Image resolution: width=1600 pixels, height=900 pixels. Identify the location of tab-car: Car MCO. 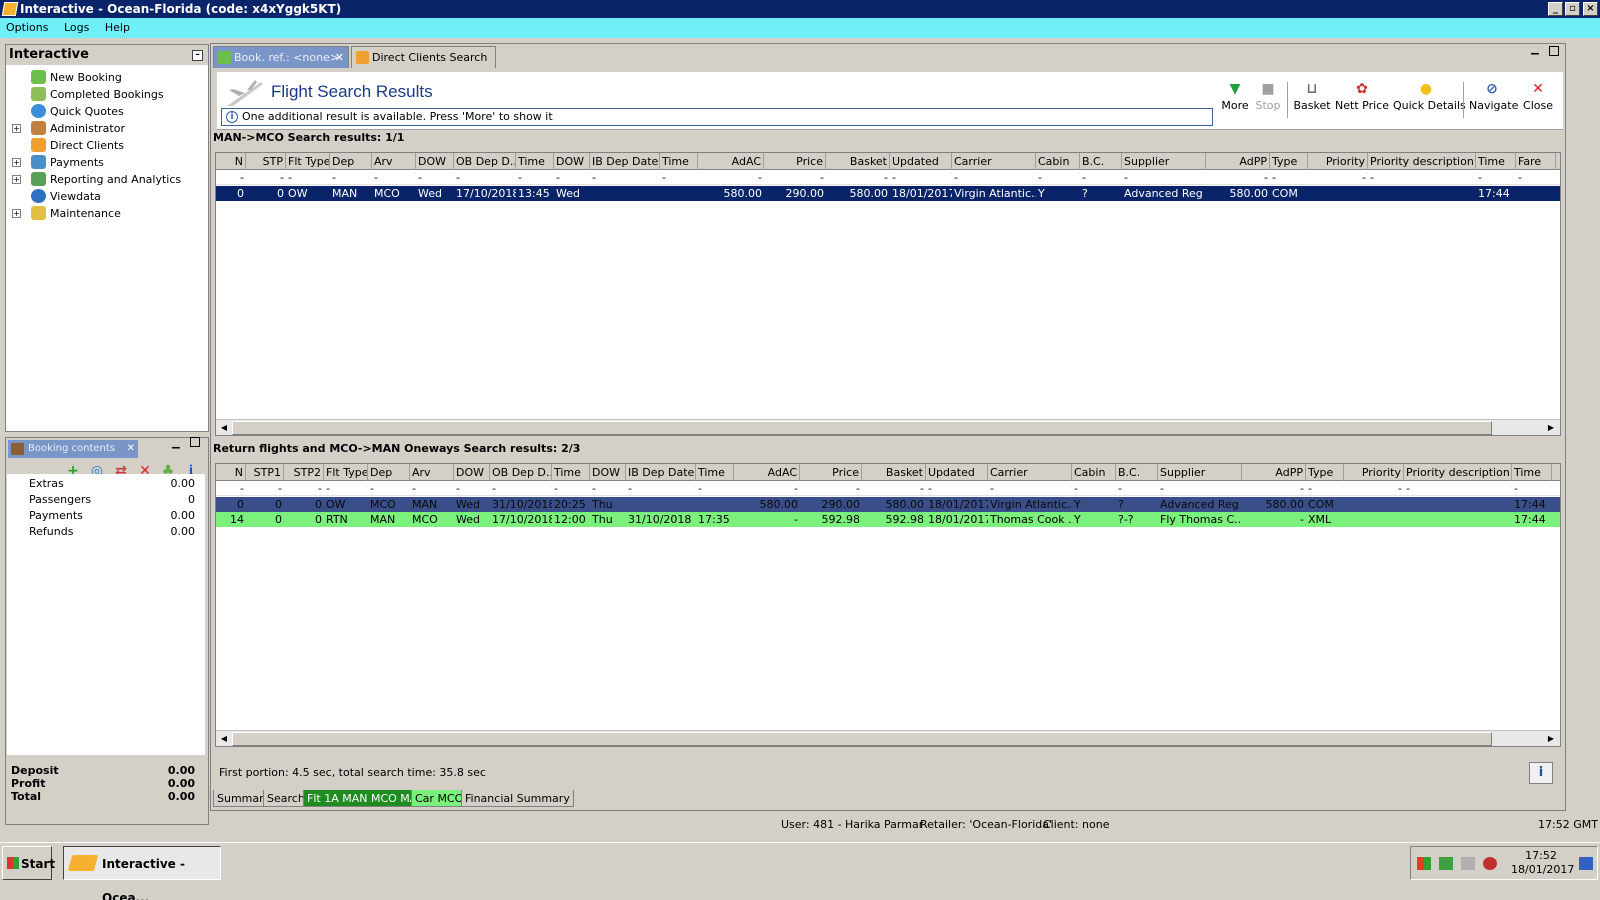
(439, 798).